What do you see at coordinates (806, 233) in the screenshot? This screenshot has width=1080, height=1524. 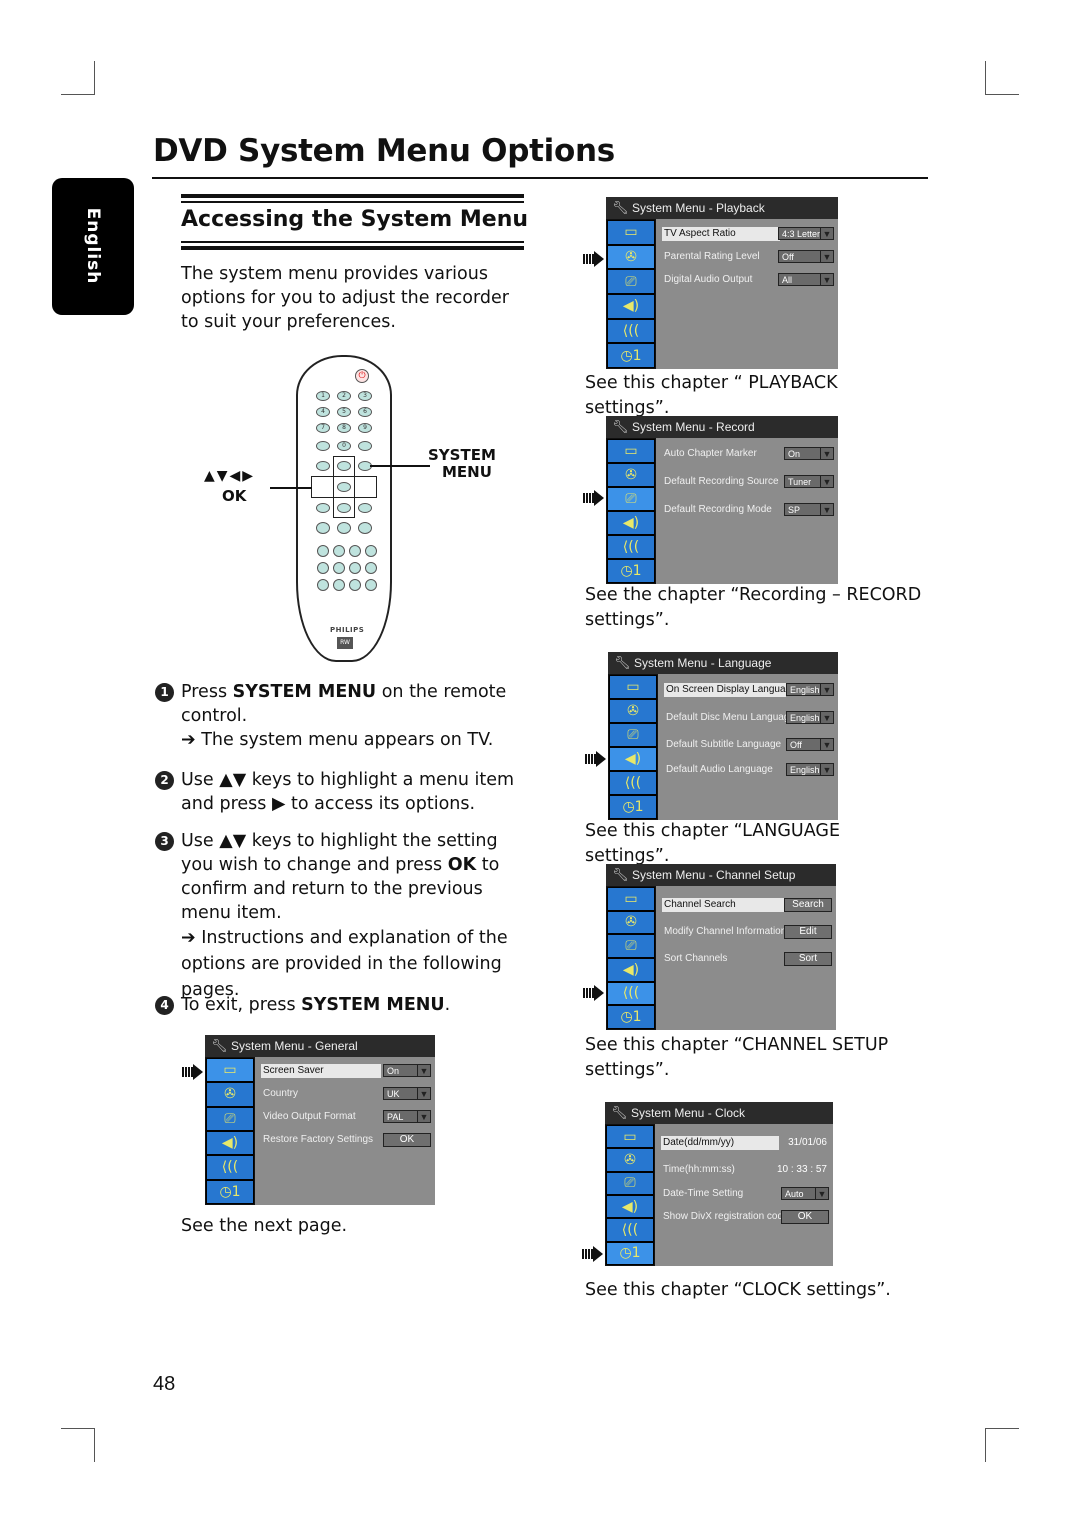 I see `menu-row-dropdown: 4:3 Letterbox ▼` at bounding box center [806, 233].